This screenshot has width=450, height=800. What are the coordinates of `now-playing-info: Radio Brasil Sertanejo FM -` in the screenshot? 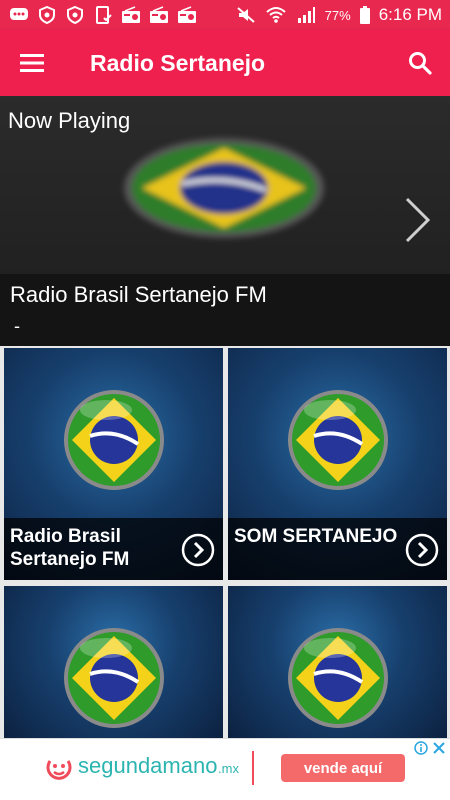 It's located at (225, 310).